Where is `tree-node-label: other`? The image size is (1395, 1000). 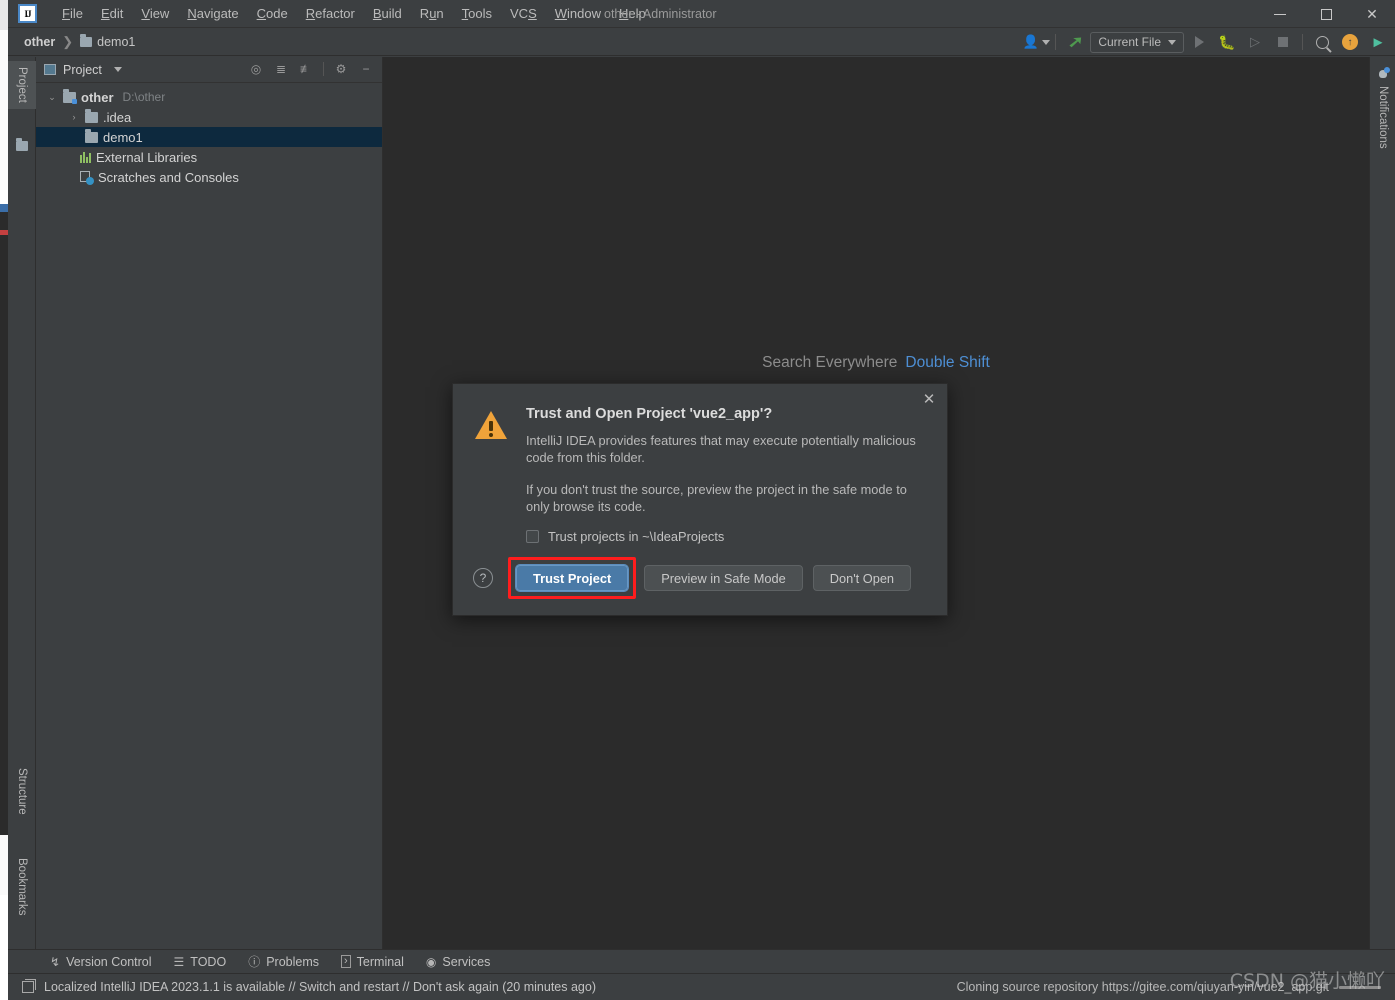
tree-node-label: other is located at coordinates (97, 97).